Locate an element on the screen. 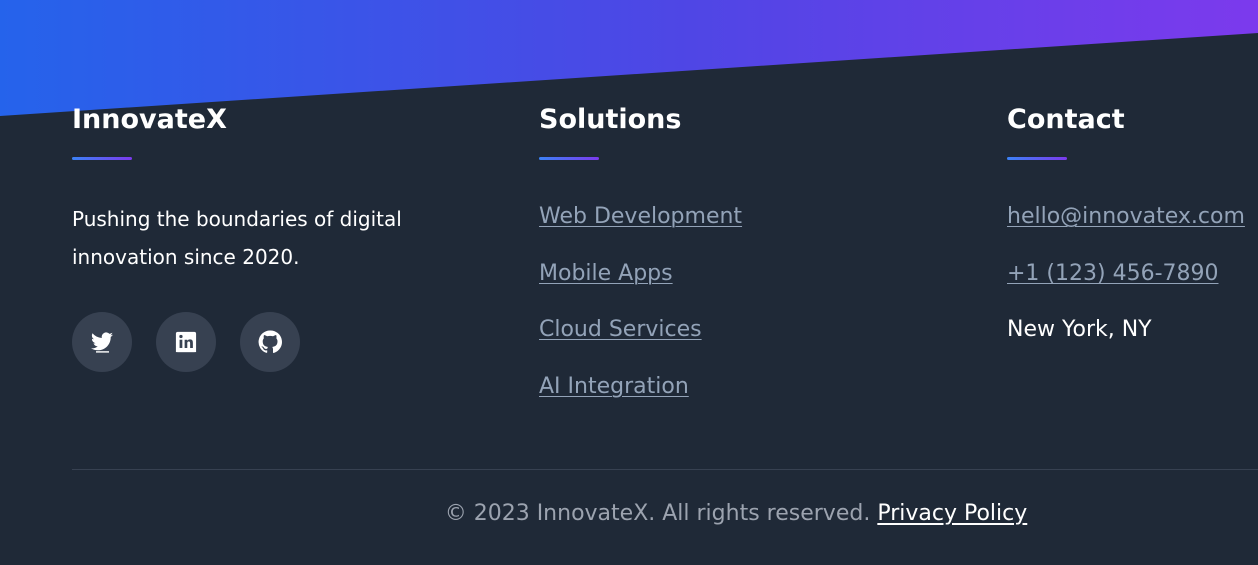 The height and width of the screenshot is (565, 1258). social-links is located at coordinates (262, 342).